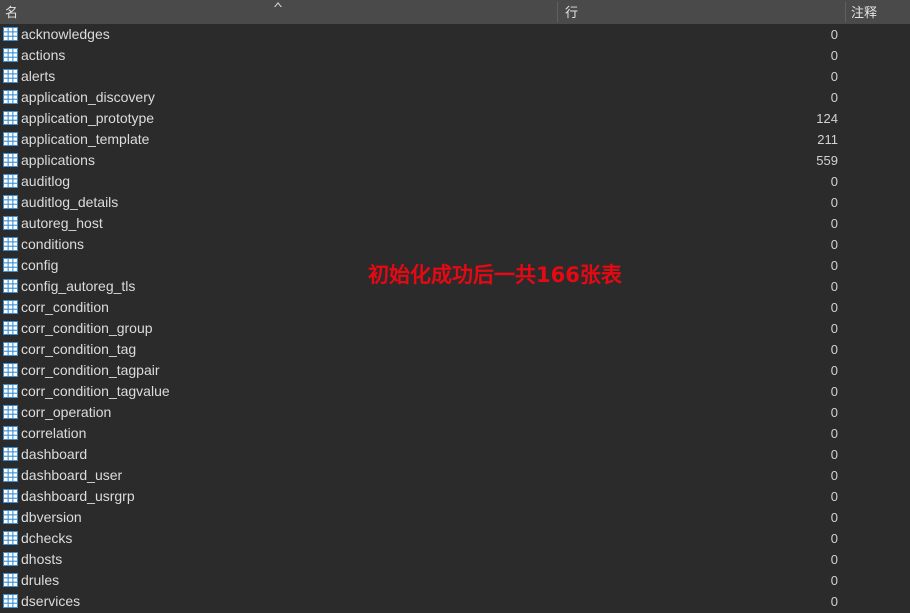  Describe the element at coordinates (70, 202) in the screenshot. I see `table-name-cell: auditlog_details` at that location.